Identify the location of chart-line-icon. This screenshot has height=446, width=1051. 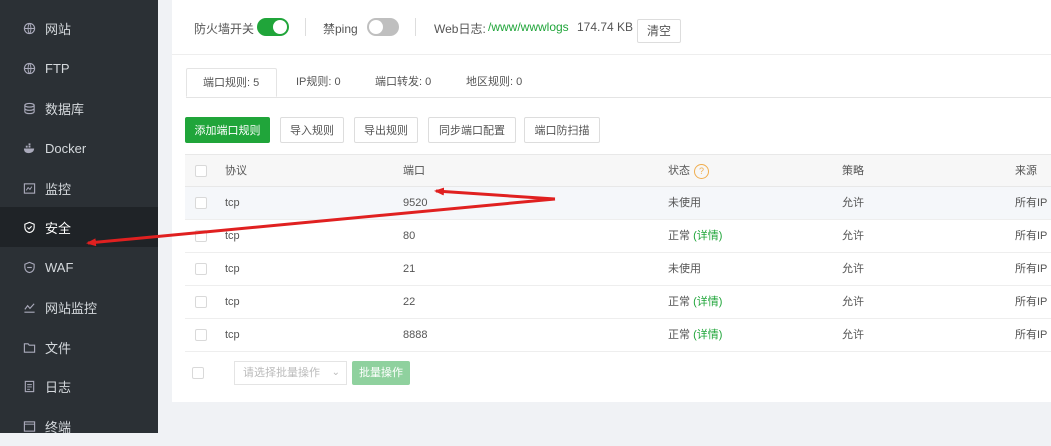
(29, 307).